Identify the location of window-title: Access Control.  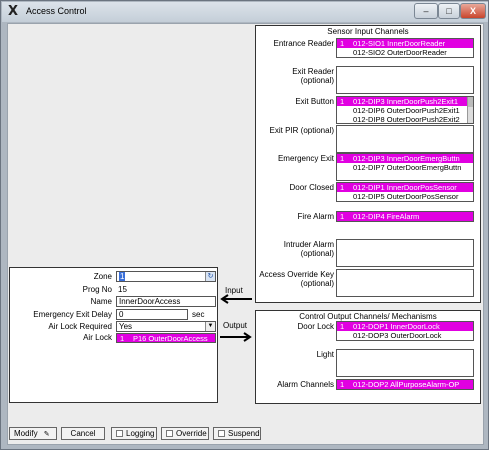
(56, 11).